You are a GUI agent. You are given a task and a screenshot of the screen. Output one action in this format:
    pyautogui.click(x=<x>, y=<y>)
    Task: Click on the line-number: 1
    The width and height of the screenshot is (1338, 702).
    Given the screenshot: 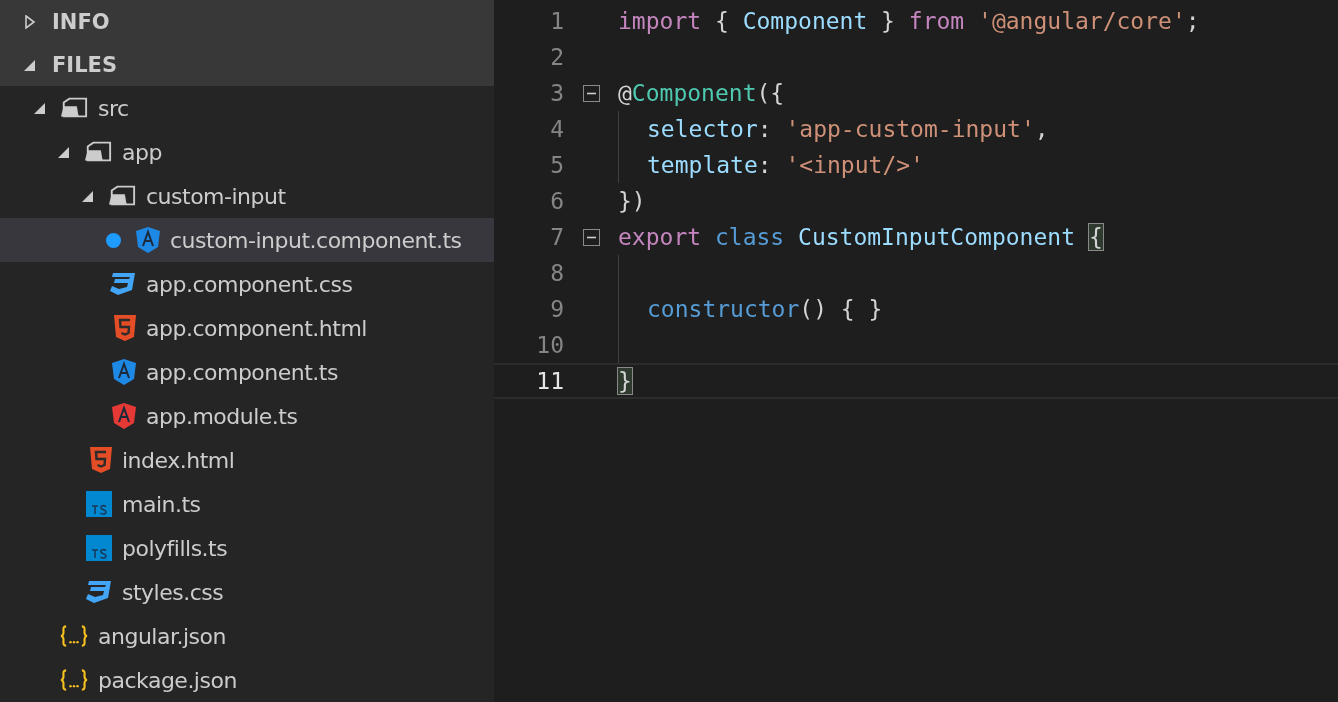 What is the action you would take?
    pyautogui.click(x=556, y=21)
    